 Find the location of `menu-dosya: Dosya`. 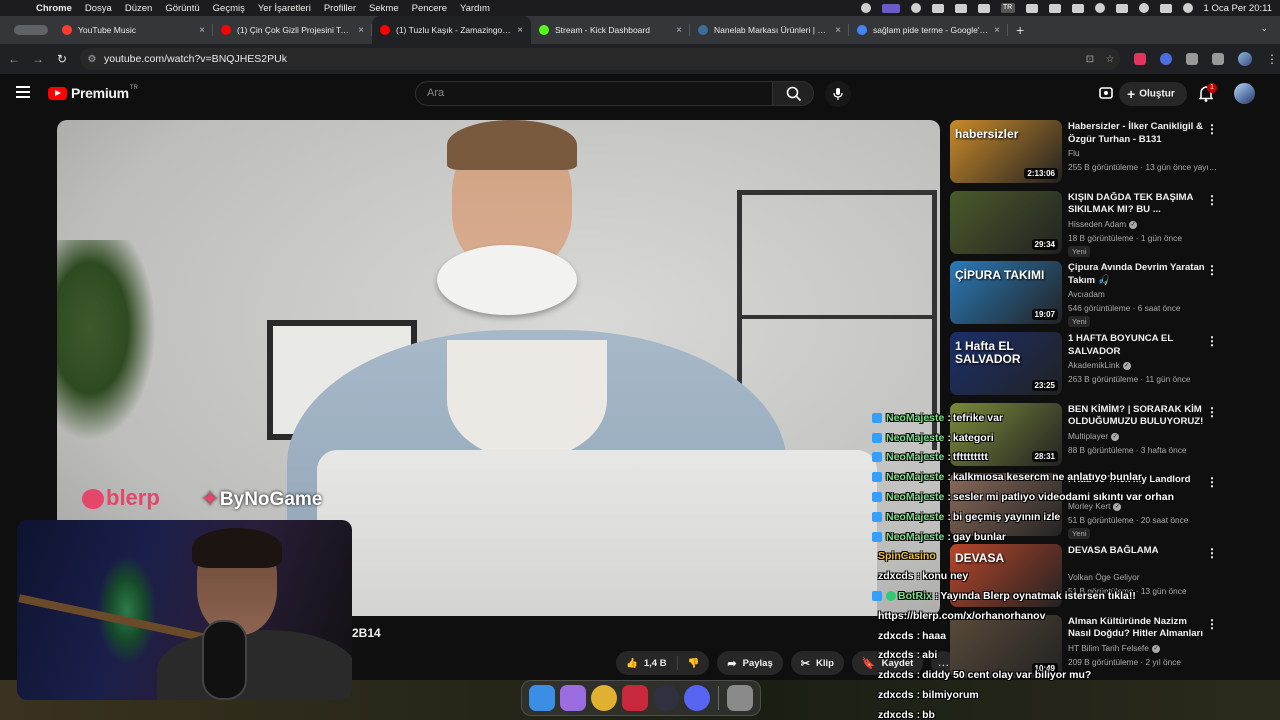

menu-dosya: Dosya is located at coordinates (98, 8).